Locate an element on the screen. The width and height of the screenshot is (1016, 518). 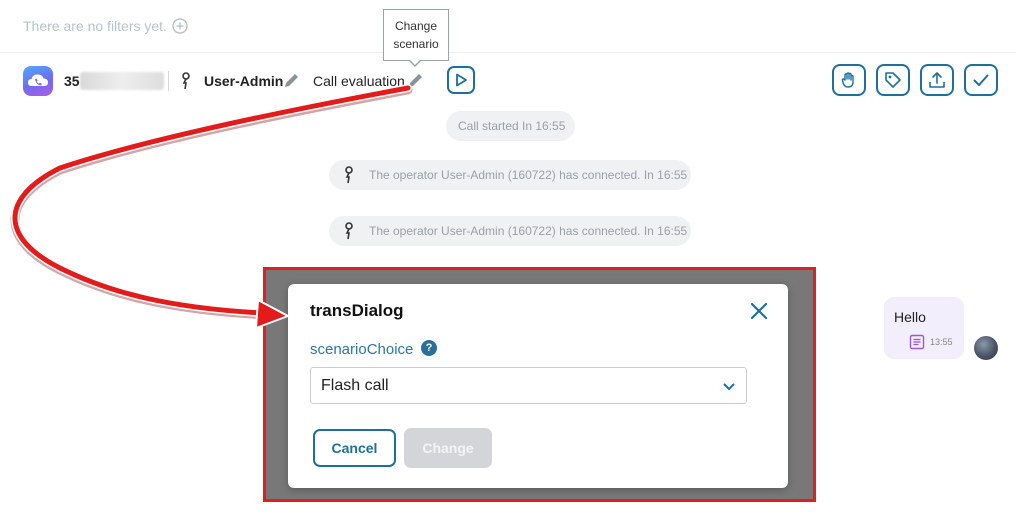
complete-button is located at coordinates (981, 80).